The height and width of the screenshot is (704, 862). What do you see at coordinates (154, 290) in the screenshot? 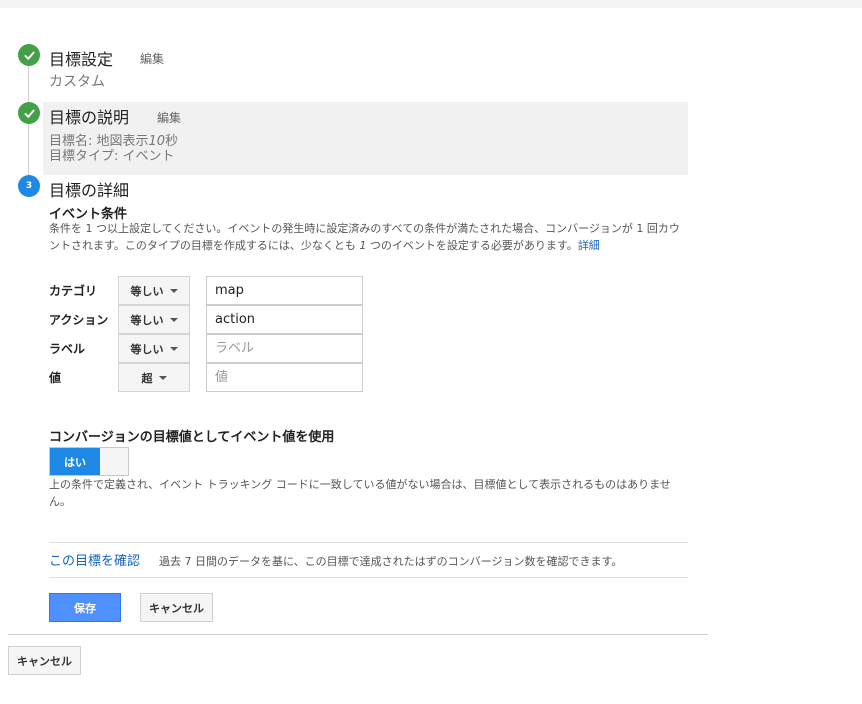
I see `category-operator-dropdown: 等しい` at bounding box center [154, 290].